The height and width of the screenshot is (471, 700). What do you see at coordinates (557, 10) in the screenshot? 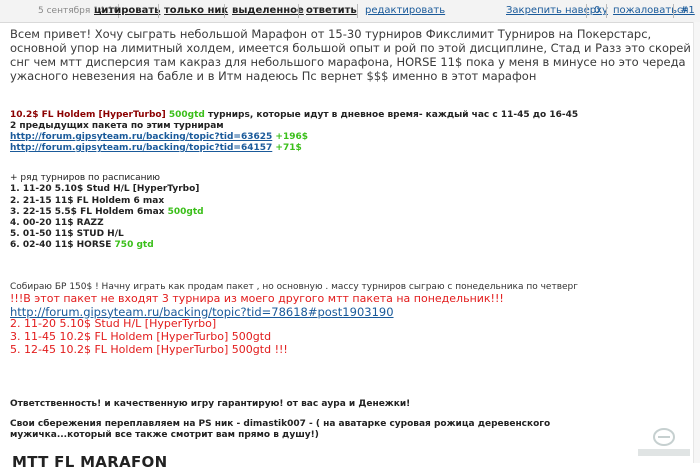
I see `pin-to-top-button: Закрепить наверху` at bounding box center [557, 10].